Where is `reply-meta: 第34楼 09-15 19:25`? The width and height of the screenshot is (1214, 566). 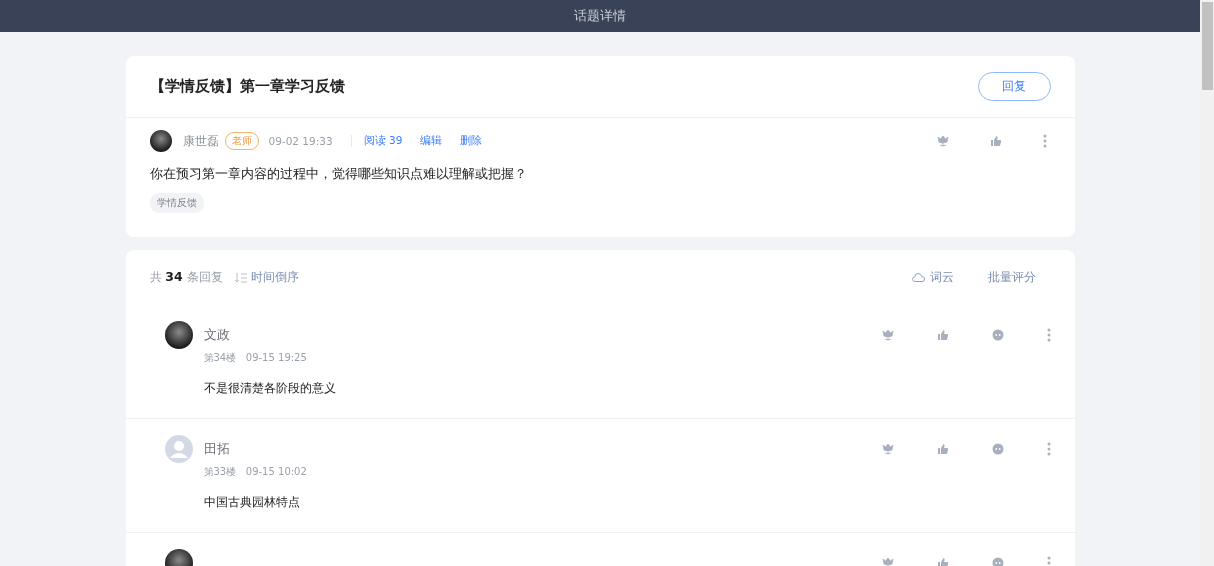 reply-meta: 第34楼 09-15 19:25 is located at coordinates (255, 358).